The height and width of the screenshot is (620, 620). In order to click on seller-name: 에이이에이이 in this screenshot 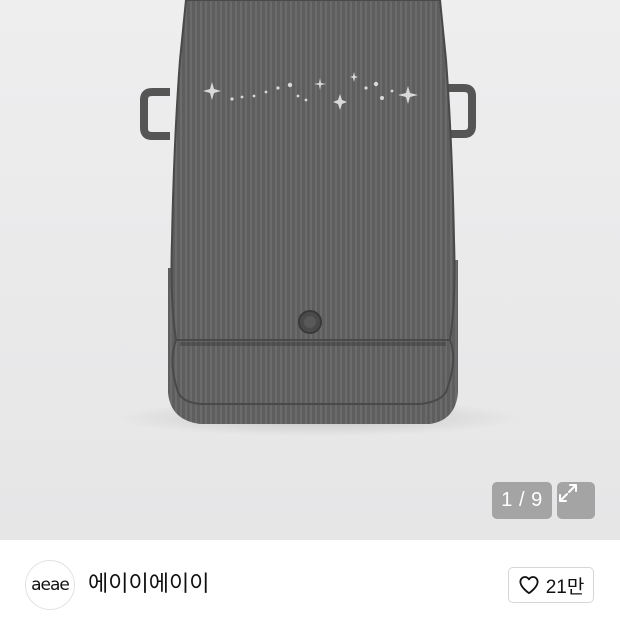, I will do `click(148, 584)`.